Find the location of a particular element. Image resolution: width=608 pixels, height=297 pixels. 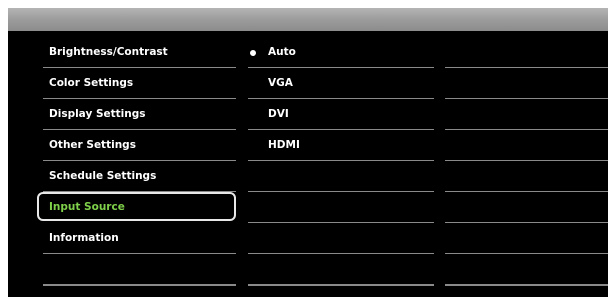

option-vga: VGA is located at coordinates (341, 83).